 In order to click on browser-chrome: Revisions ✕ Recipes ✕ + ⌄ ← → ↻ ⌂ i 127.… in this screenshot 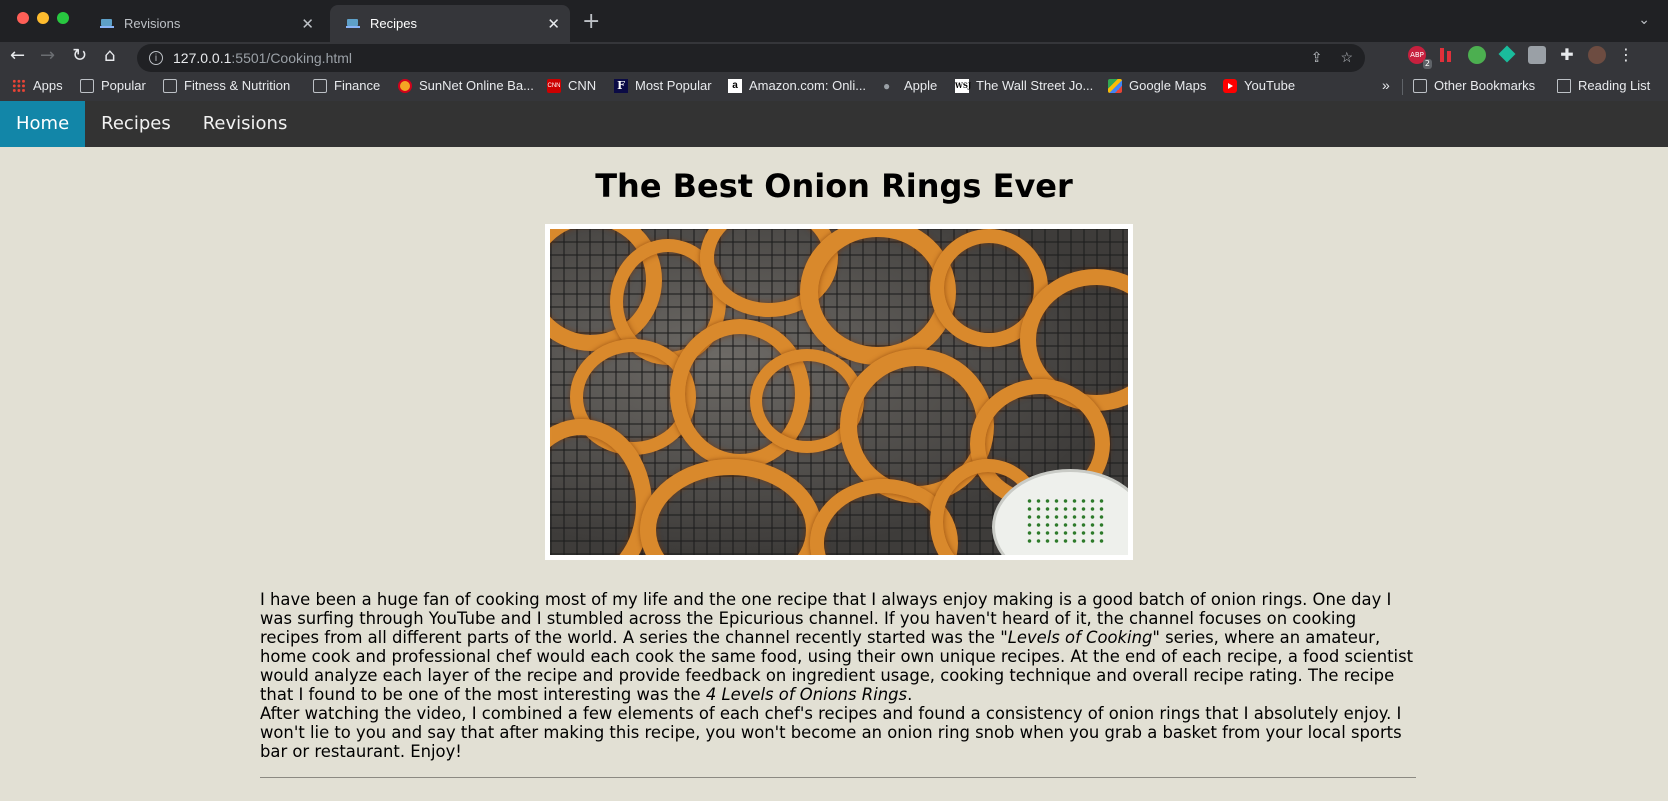, I will do `click(834, 50)`.